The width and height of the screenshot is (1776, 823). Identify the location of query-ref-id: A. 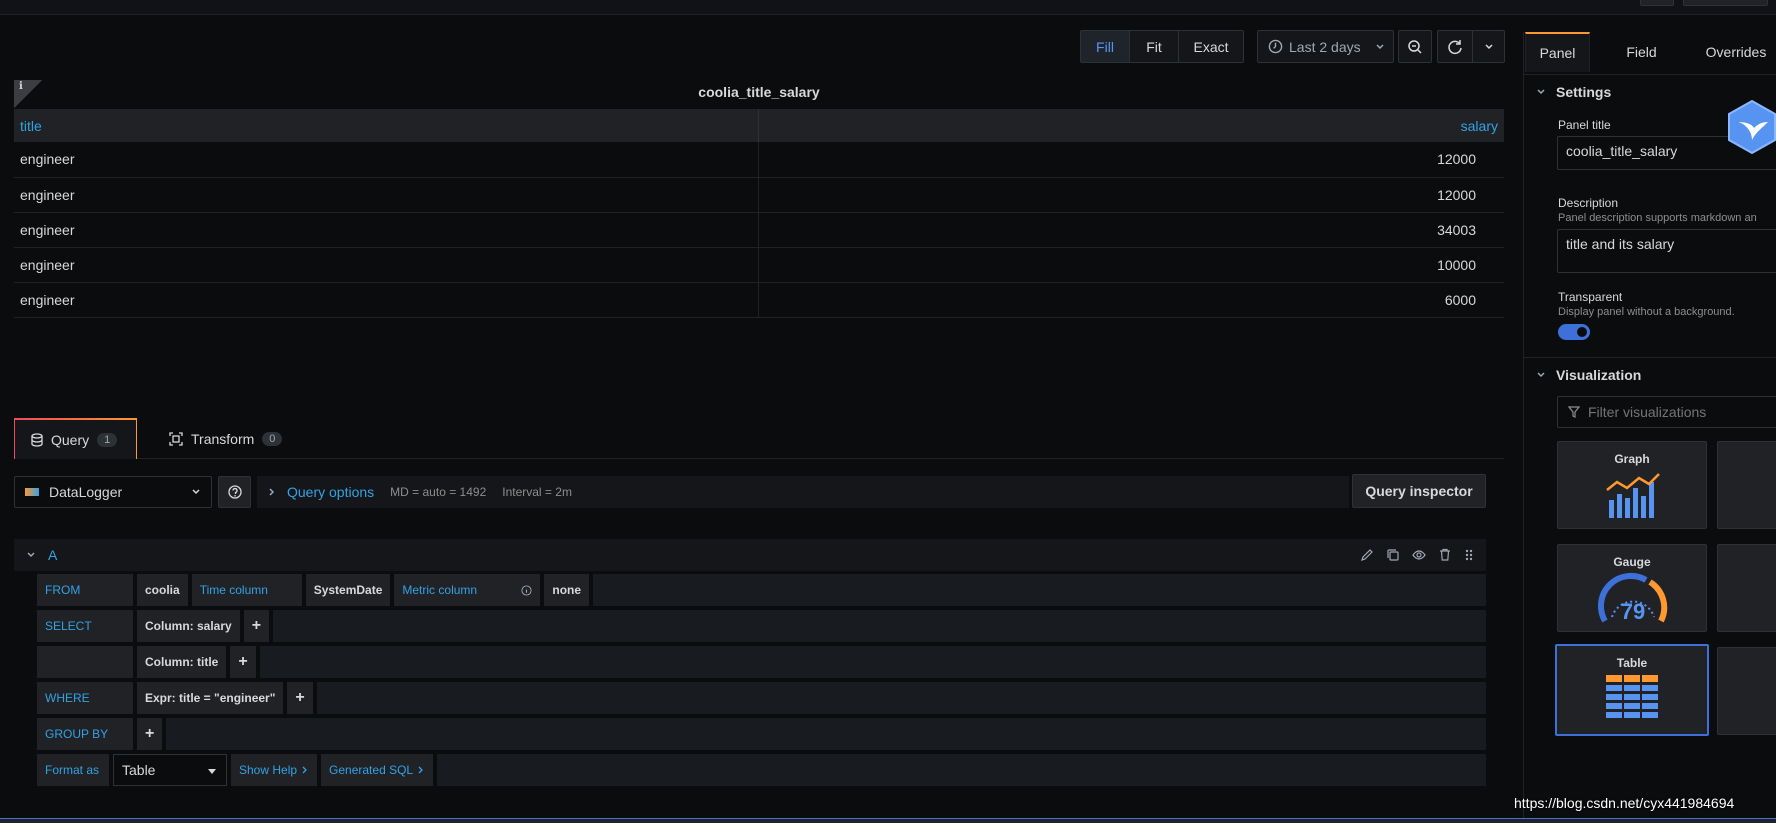
(52, 555).